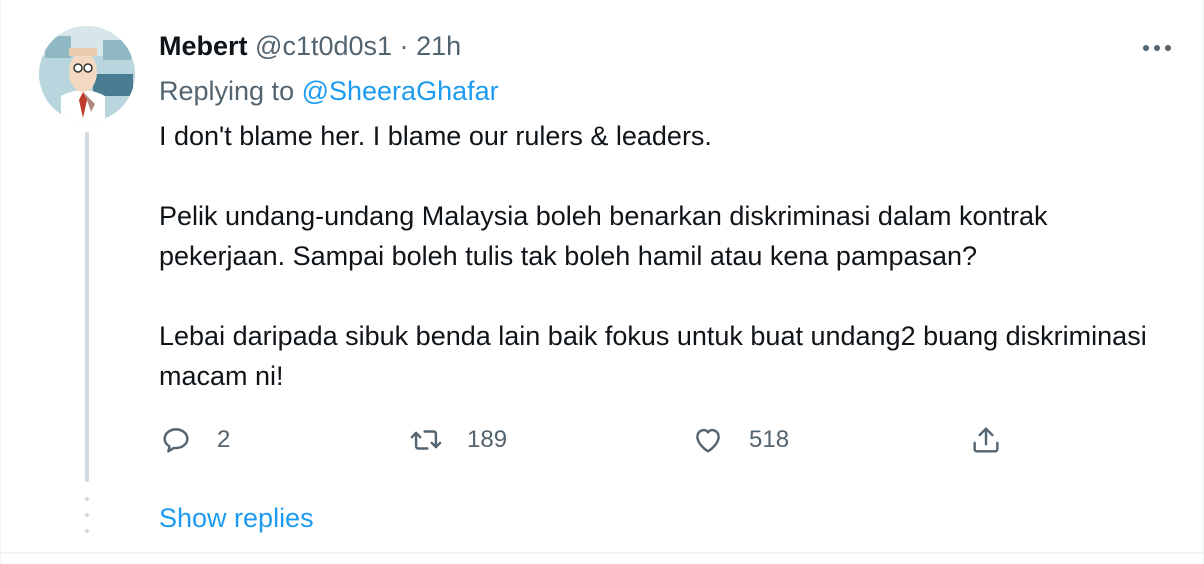 Image resolution: width=1204 pixels, height=564 pixels. What do you see at coordinates (87, 307) in the screenshot?
I see `thread-line` at bounding box center [87, 307].